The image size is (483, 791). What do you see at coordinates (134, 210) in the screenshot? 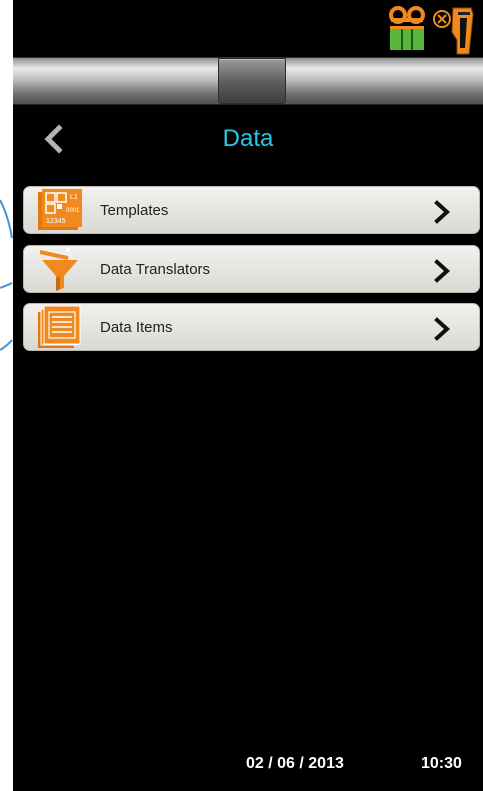
I see `menu-item-label: Templates` at bounding box center [134, 210].